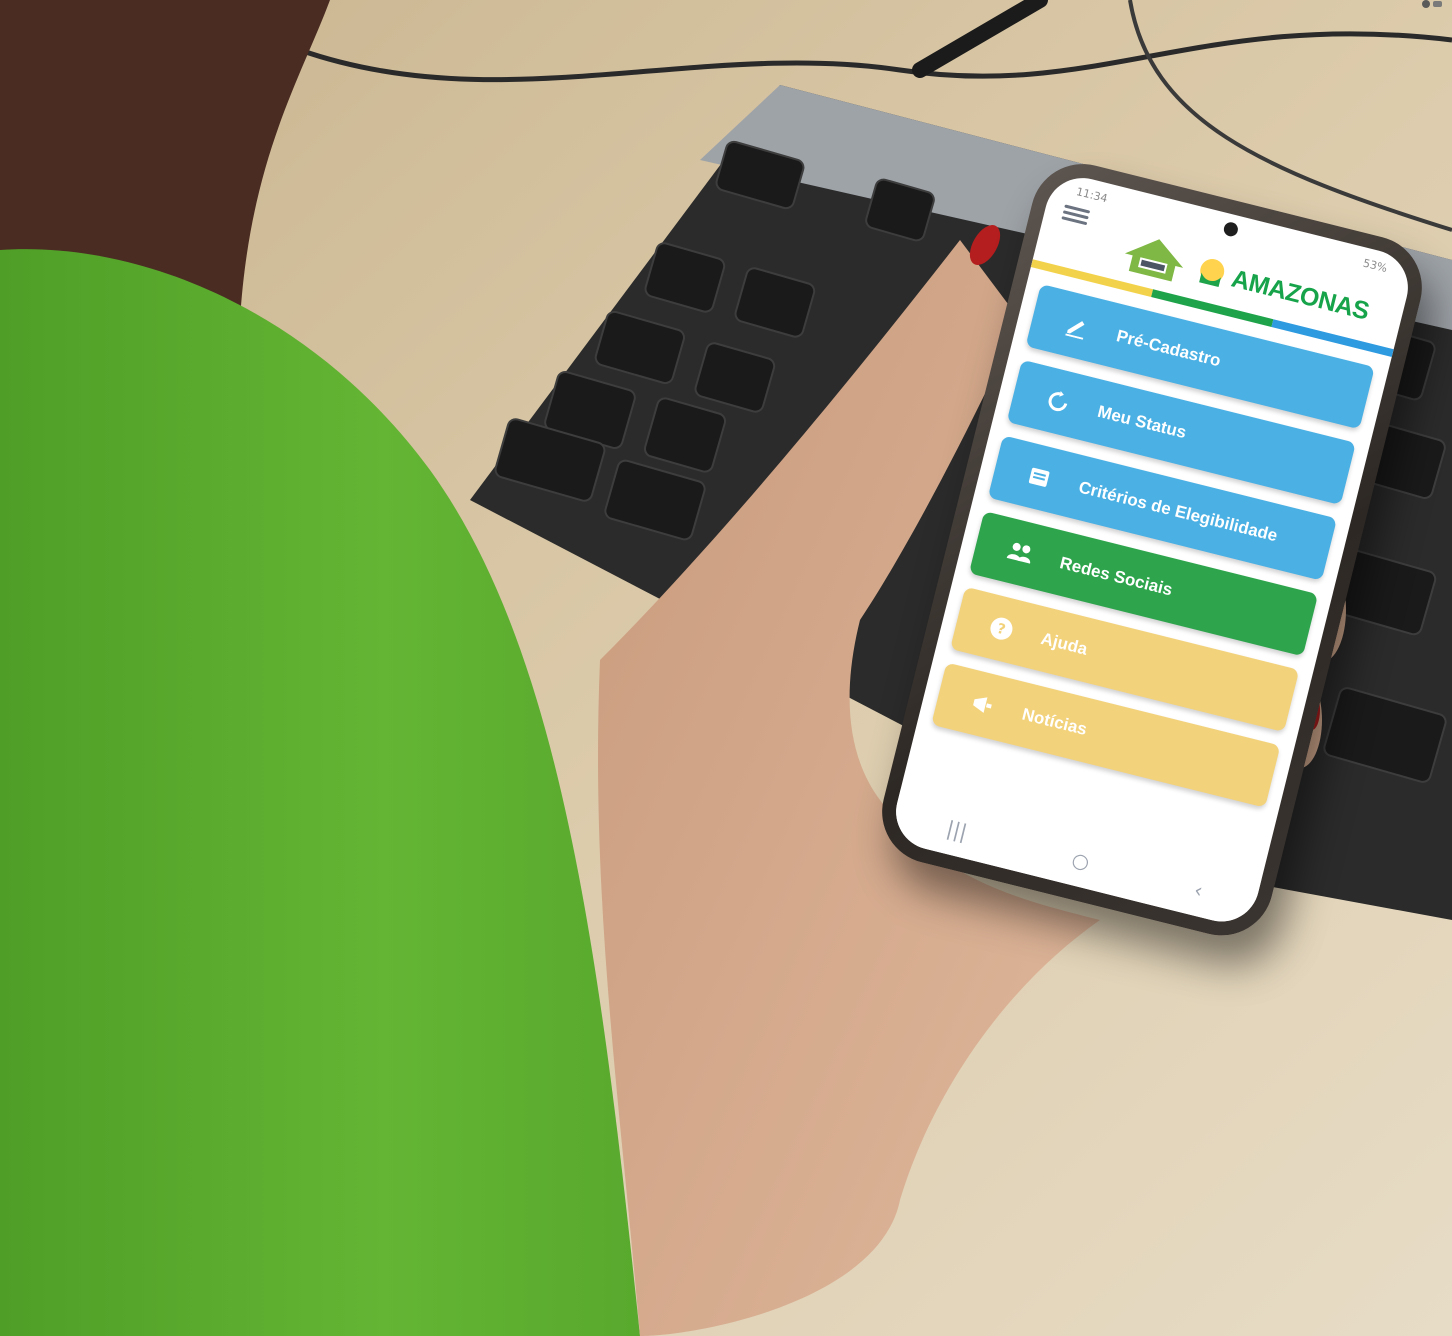 Image resolution: width=1452 pixels, height=1336 pixels. Describe the element at coordinates (1077, 326) in the screenshot. I see `pencil-icon` at that location.